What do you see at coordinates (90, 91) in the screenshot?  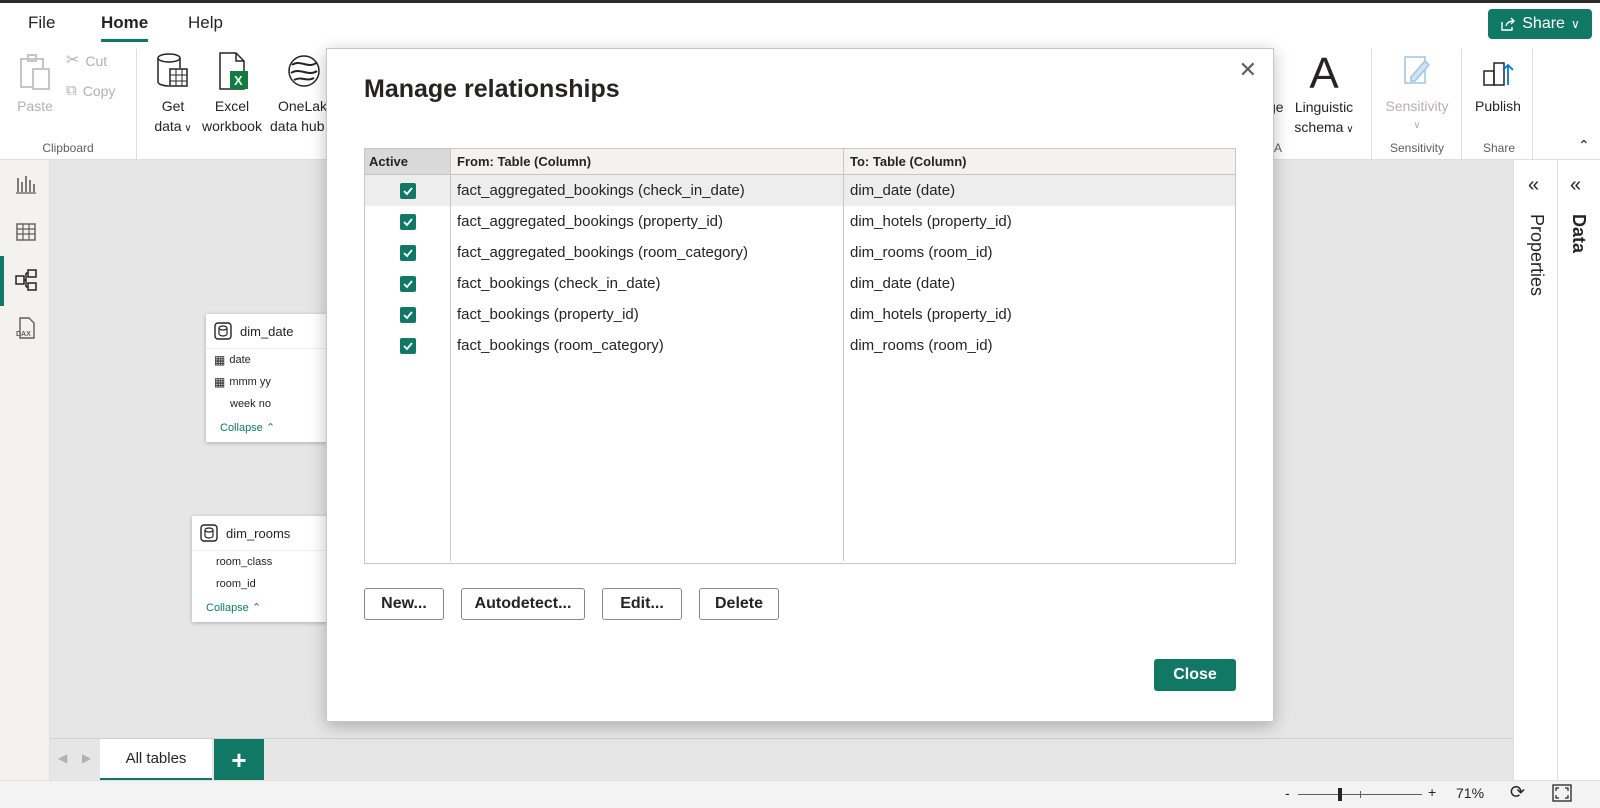 I see `copy-button: ⧉ Copy` at bounding box center [90, 91].